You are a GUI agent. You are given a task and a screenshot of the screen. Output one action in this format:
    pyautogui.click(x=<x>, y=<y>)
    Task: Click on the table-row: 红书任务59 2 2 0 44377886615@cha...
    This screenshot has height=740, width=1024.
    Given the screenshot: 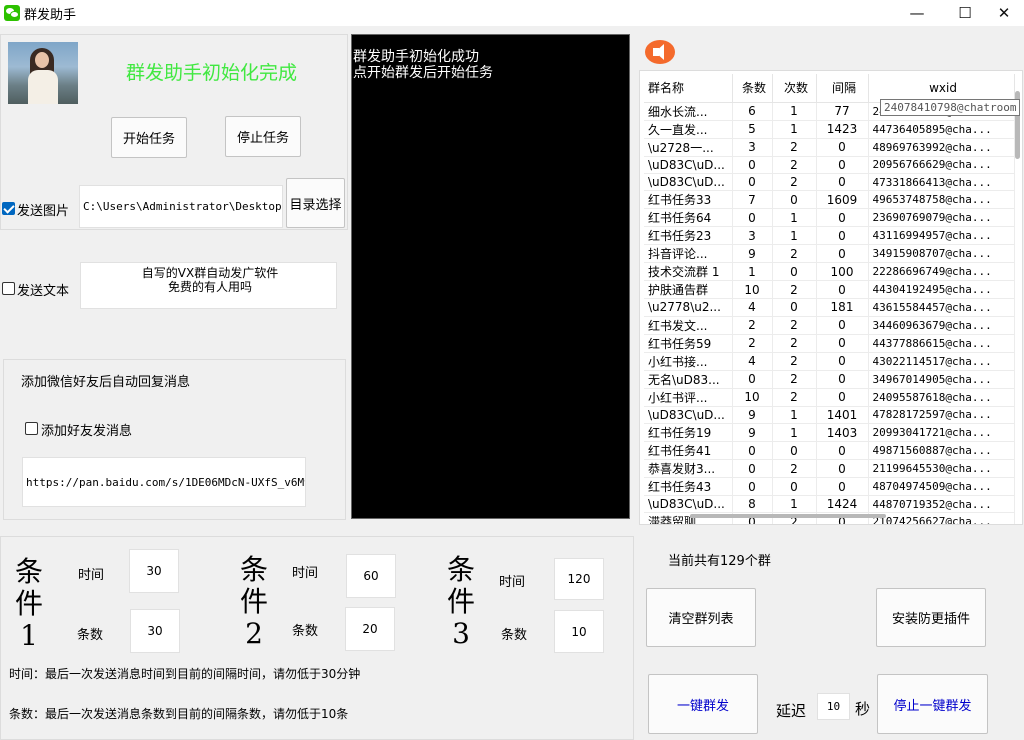 What is the action you would take?
    pyautogui.click(x=829, y=343)
    